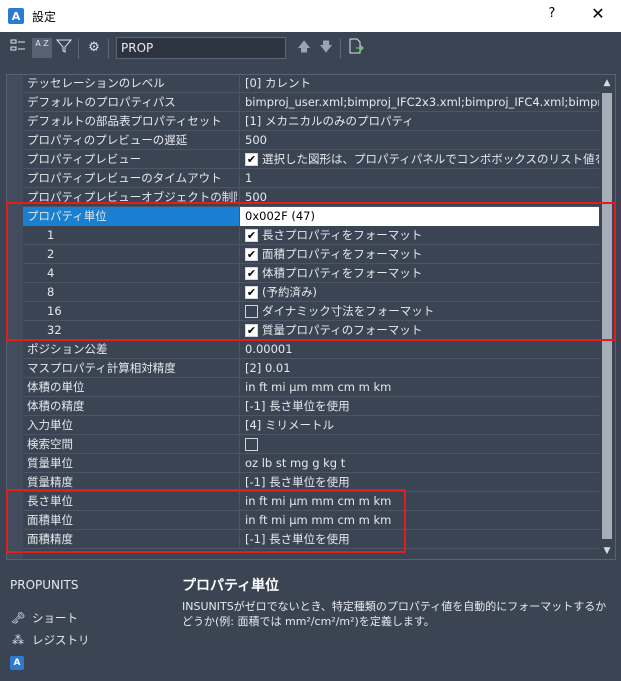 Image resolution: width=621 pixels, height=681 pixels. I want to click on property-name: プロパティプレビューのタイムアウト, so click(124, 178).